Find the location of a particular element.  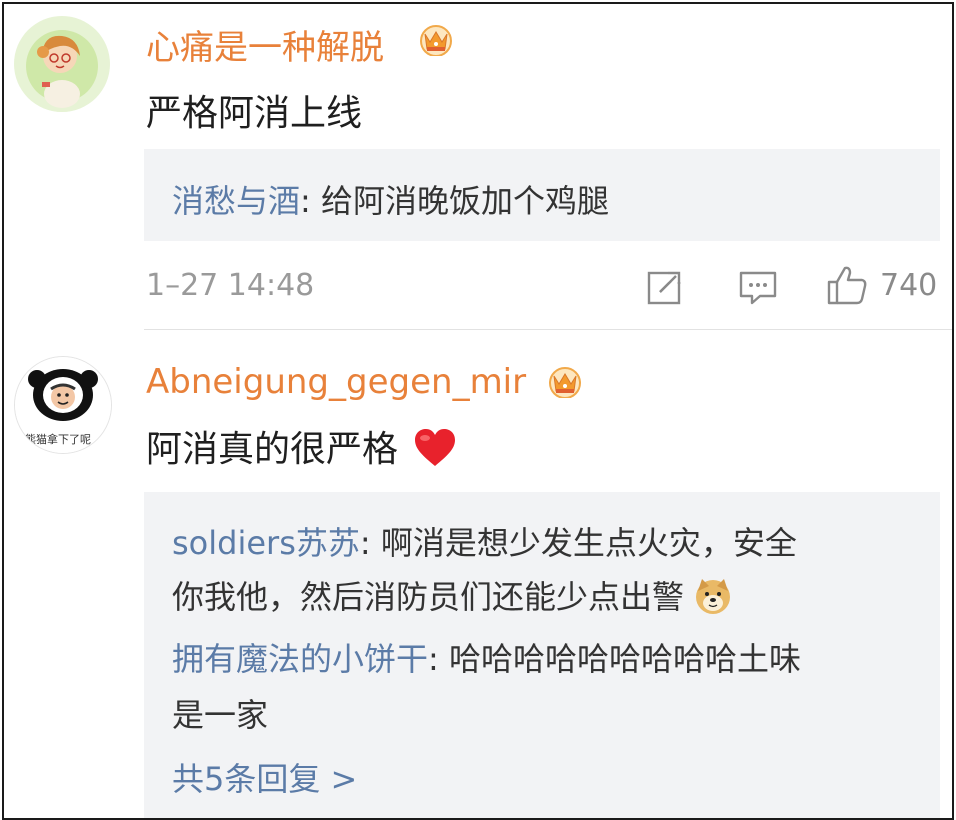

reply-text: 是一家 is located at coordinates (220, 715).